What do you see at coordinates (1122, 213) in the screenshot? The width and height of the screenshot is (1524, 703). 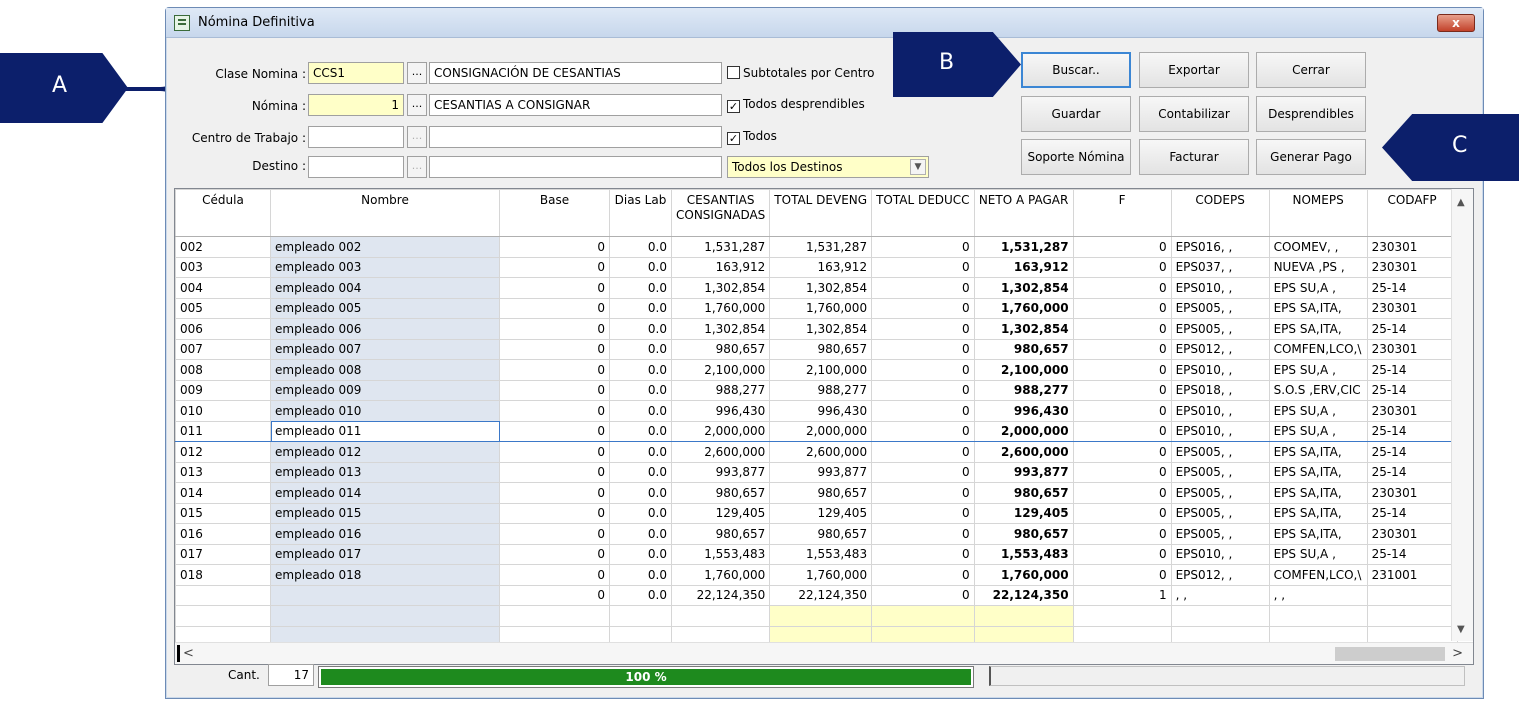 I see `column-header: F` at bounding box center [1122, 213].